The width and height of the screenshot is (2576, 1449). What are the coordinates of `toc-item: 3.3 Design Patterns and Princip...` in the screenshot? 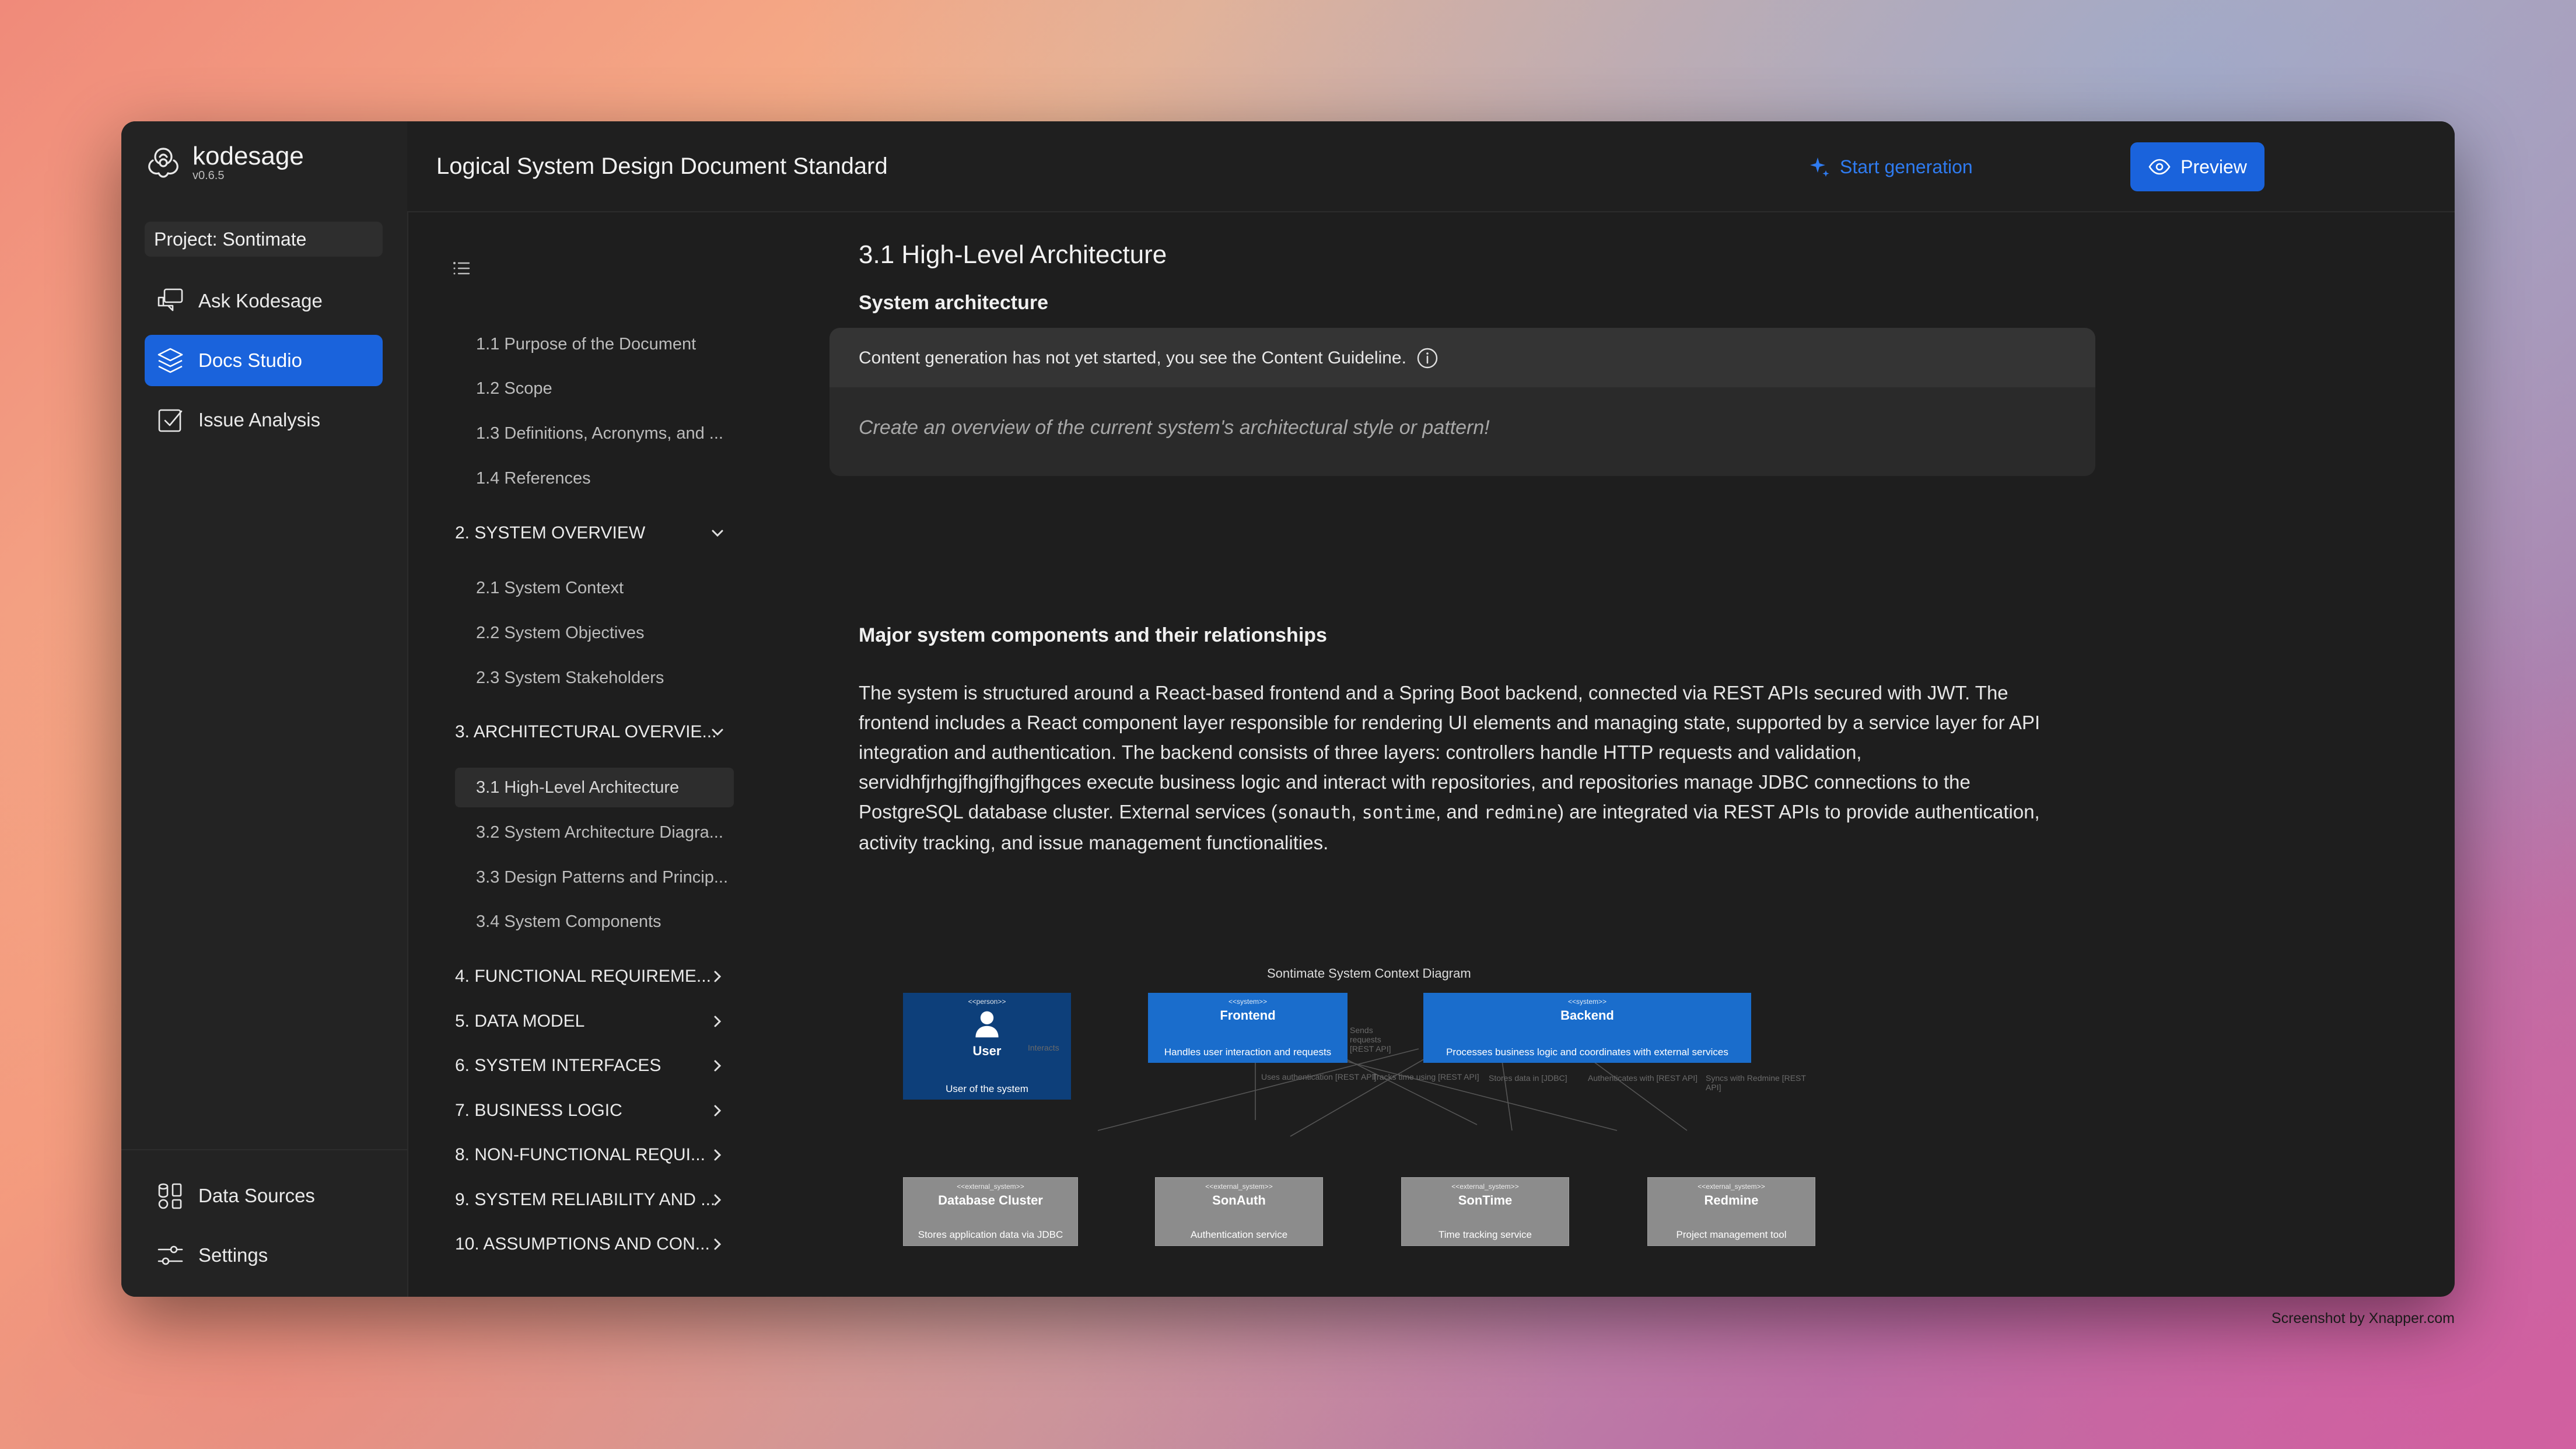 It's located at (594, 877).